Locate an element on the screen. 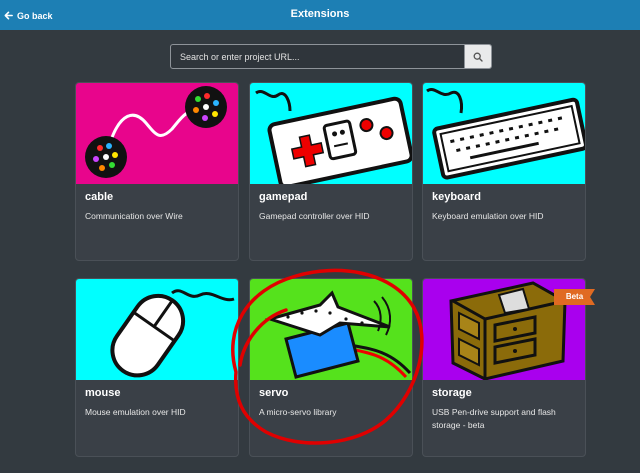  search-icon is located at coordinates (478, 57).